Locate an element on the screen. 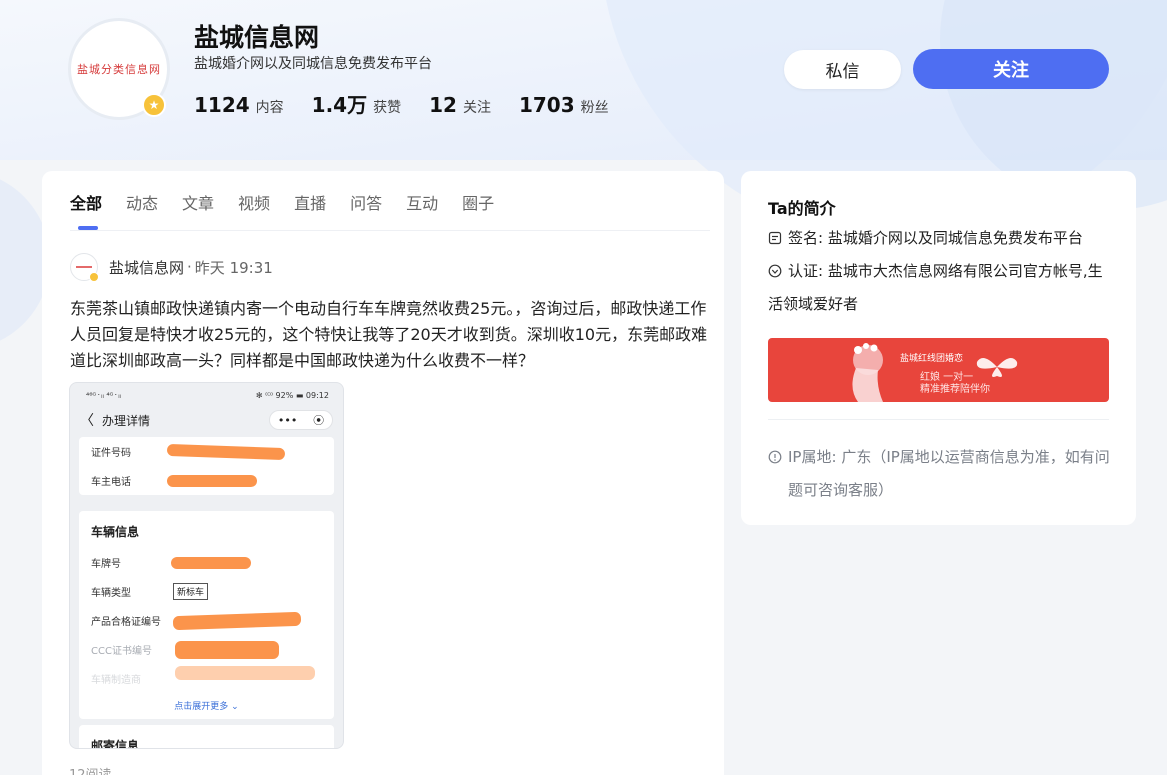 The image size is (1167, 775). phone-row-label: 证件号码 is located at coordinates (111, 453).